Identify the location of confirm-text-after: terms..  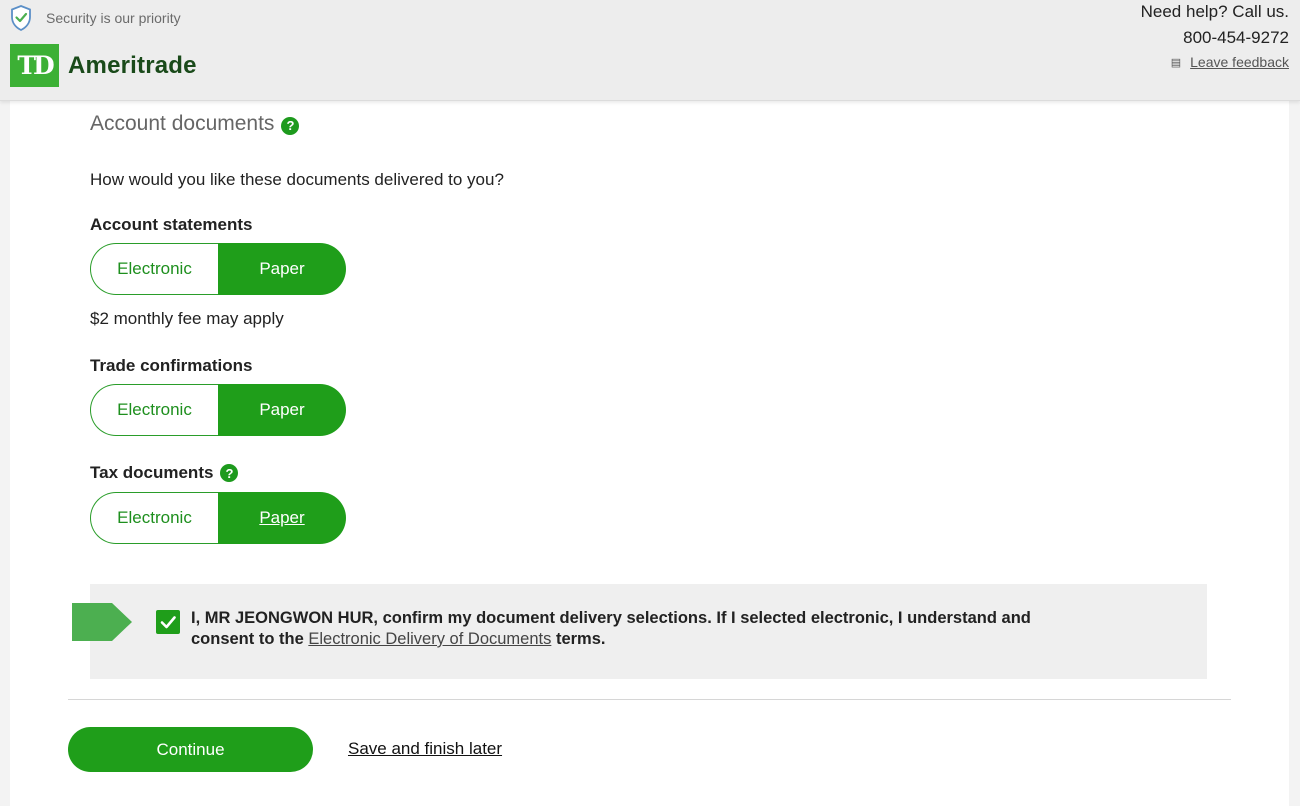
(578, 639).